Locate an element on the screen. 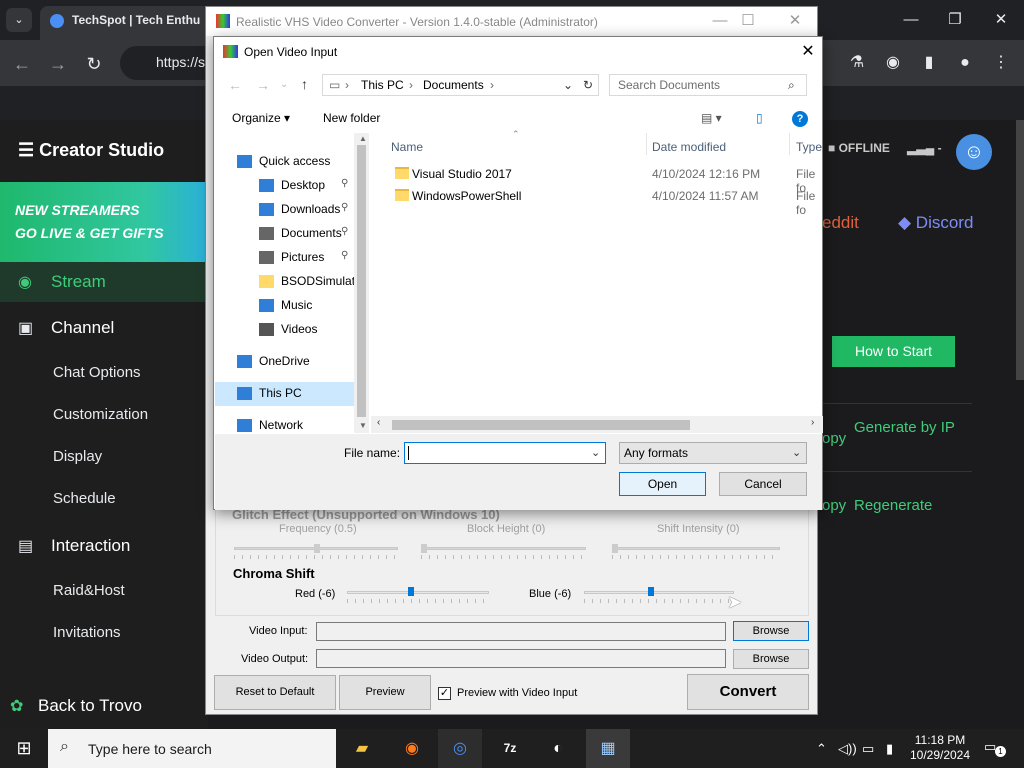 Image resolution: width=1024 pixels, height=768 pixels. copy-link-1: opy is located at coordinates (834, 438).